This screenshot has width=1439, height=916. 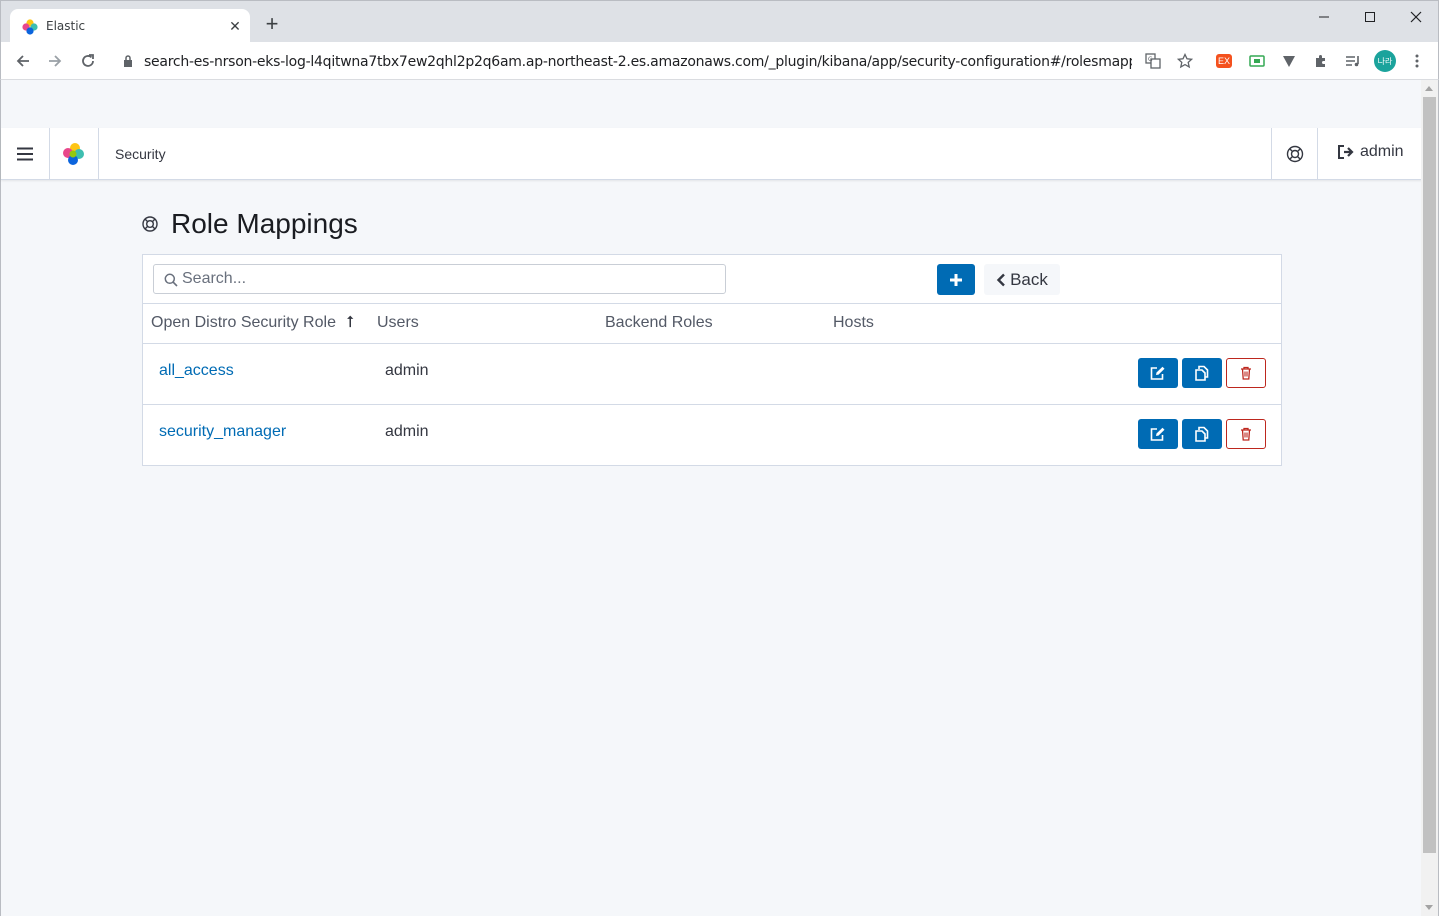 I want to click on role-link: security_manager, so click(x=222, y=432).